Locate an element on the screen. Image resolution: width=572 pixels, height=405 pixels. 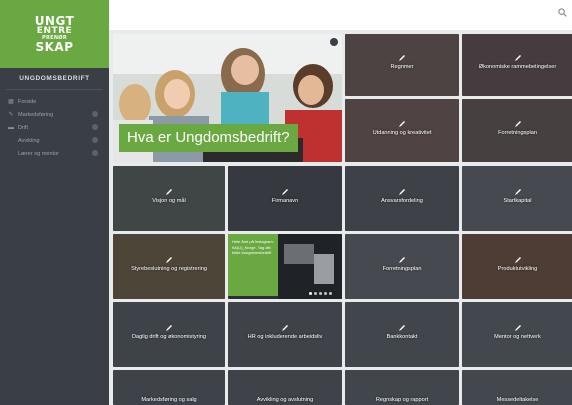
tile-mentor-og-nettverk: Mentor og nettverk is located at coordinates (517, 334).